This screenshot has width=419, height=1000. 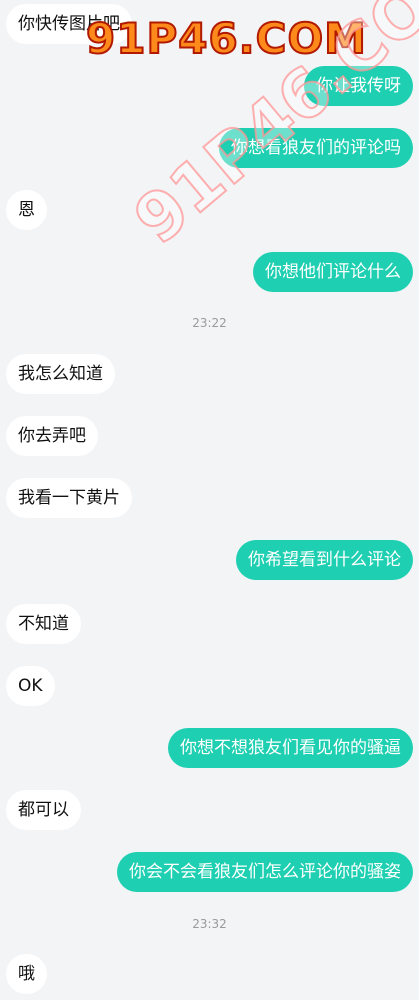 I want to click on incoming-message: OK, so click(x=30, y=686).